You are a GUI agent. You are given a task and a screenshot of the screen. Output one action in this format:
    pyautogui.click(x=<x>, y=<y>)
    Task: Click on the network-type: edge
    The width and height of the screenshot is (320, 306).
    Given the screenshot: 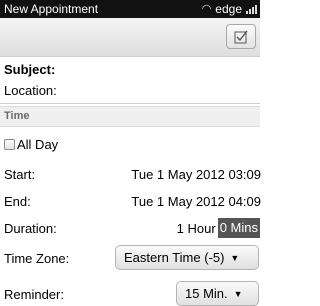 What is the action you would take?
    pyautogui.click(x=228, y=9)
    